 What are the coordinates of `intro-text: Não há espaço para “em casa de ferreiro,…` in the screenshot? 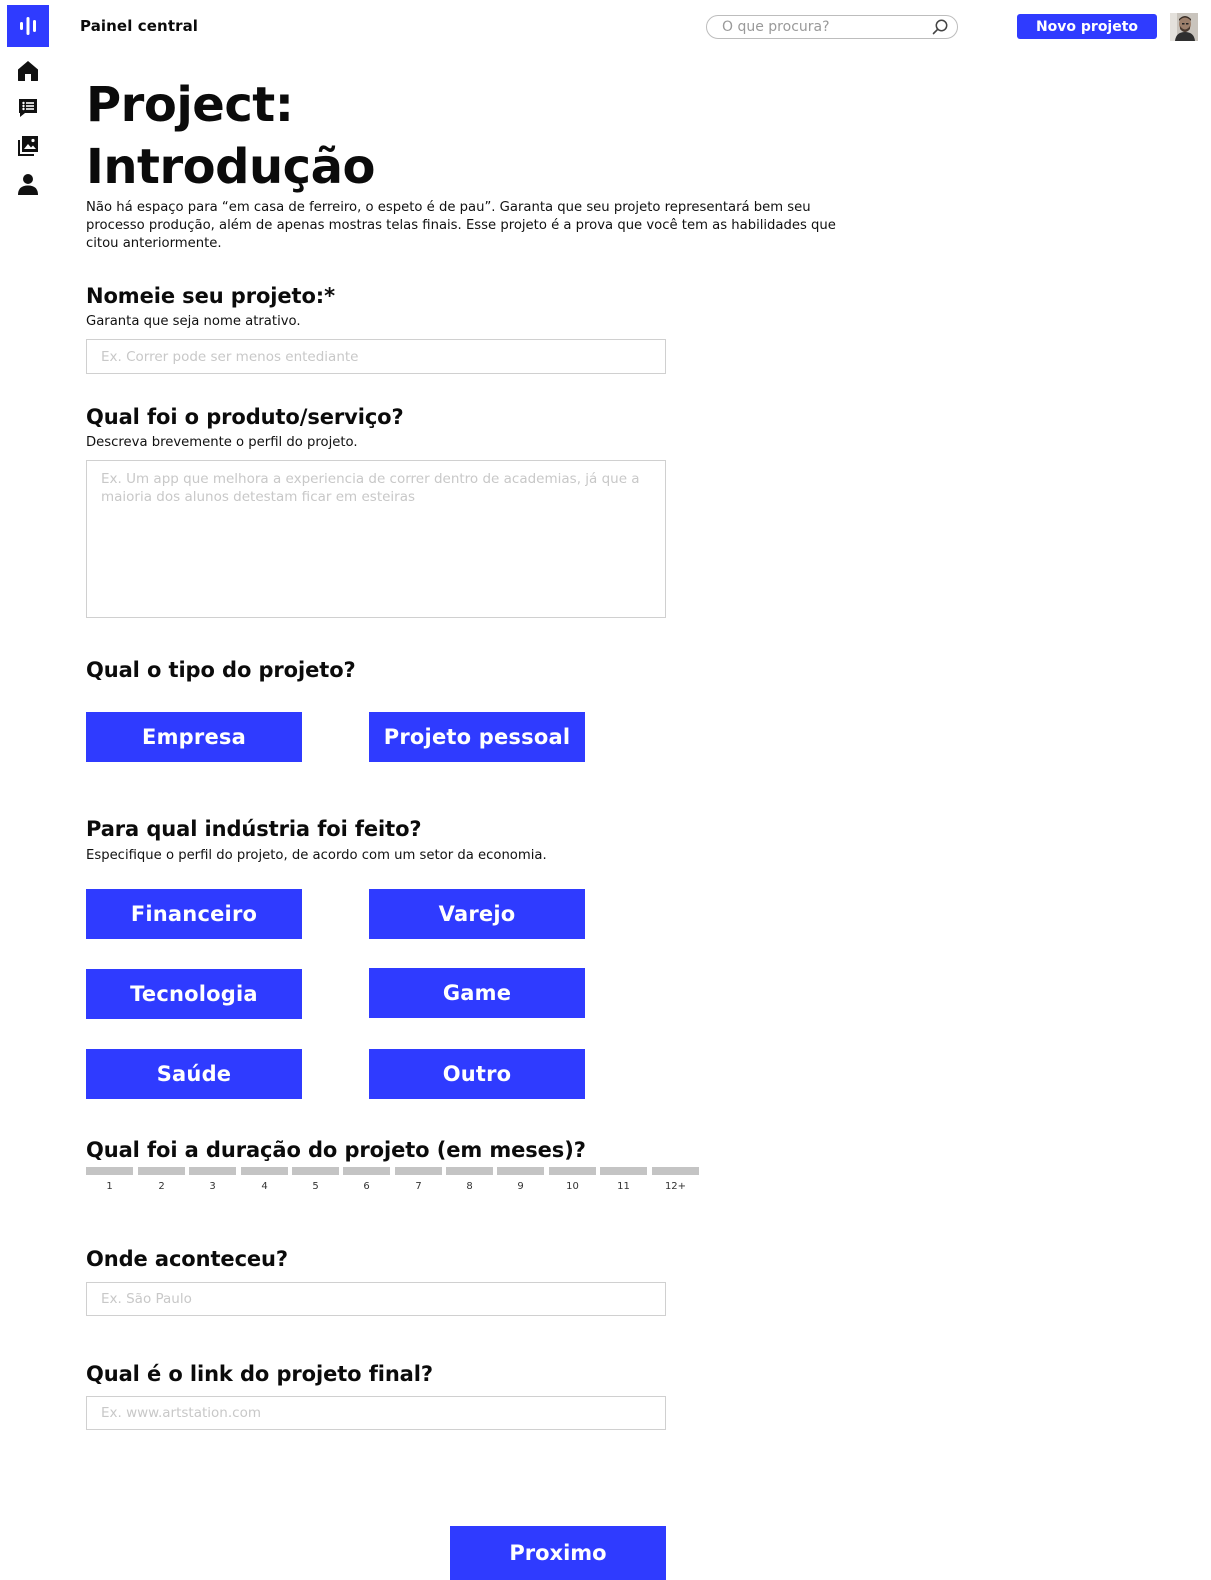 It's located at (461, 225).